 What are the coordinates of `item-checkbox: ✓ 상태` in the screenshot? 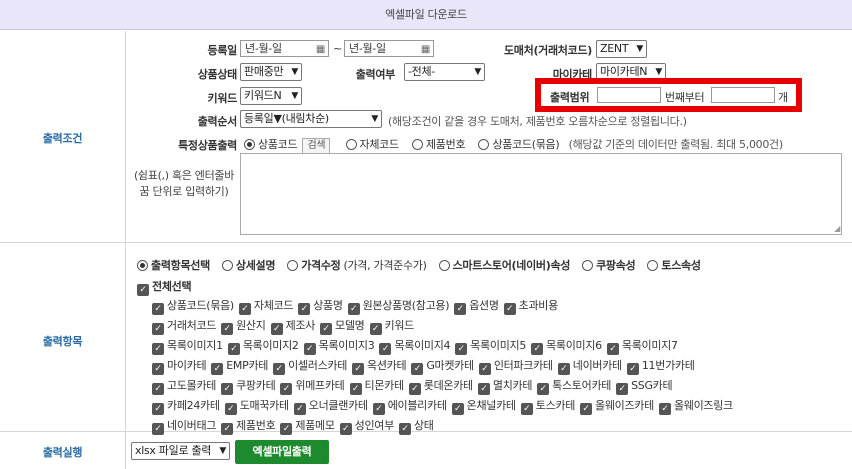 It's located at (416, 426).